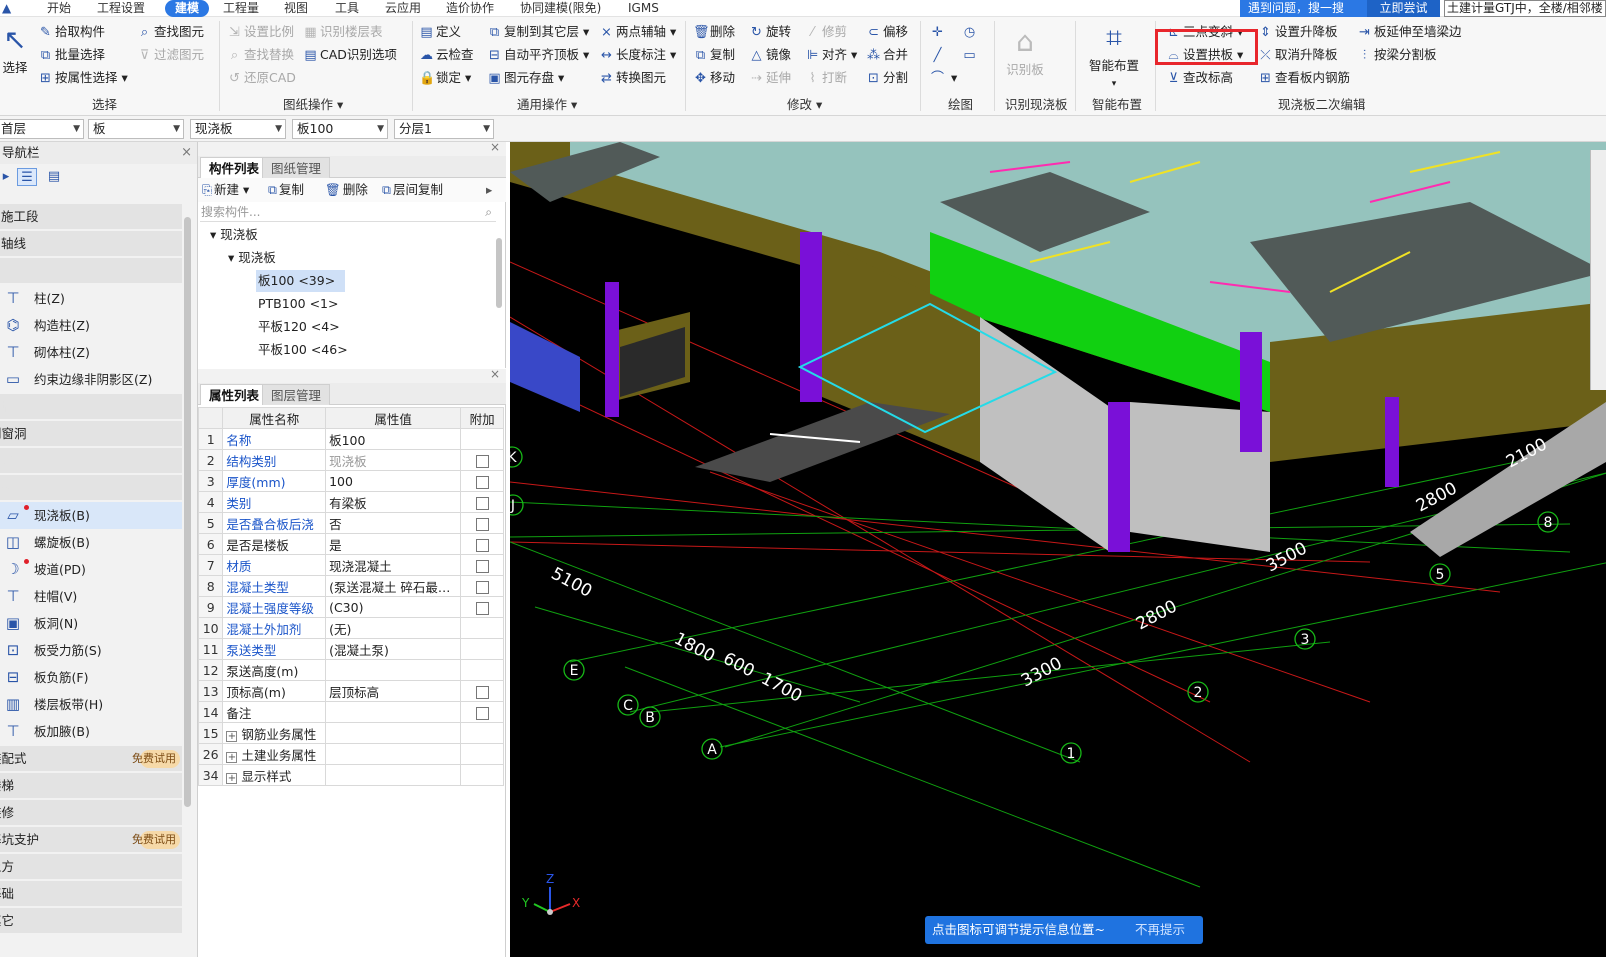 This screenshot has height=957, width=1606. I want to click on nav-category-prefab: 装配式 免费试用, so click(91, 759).